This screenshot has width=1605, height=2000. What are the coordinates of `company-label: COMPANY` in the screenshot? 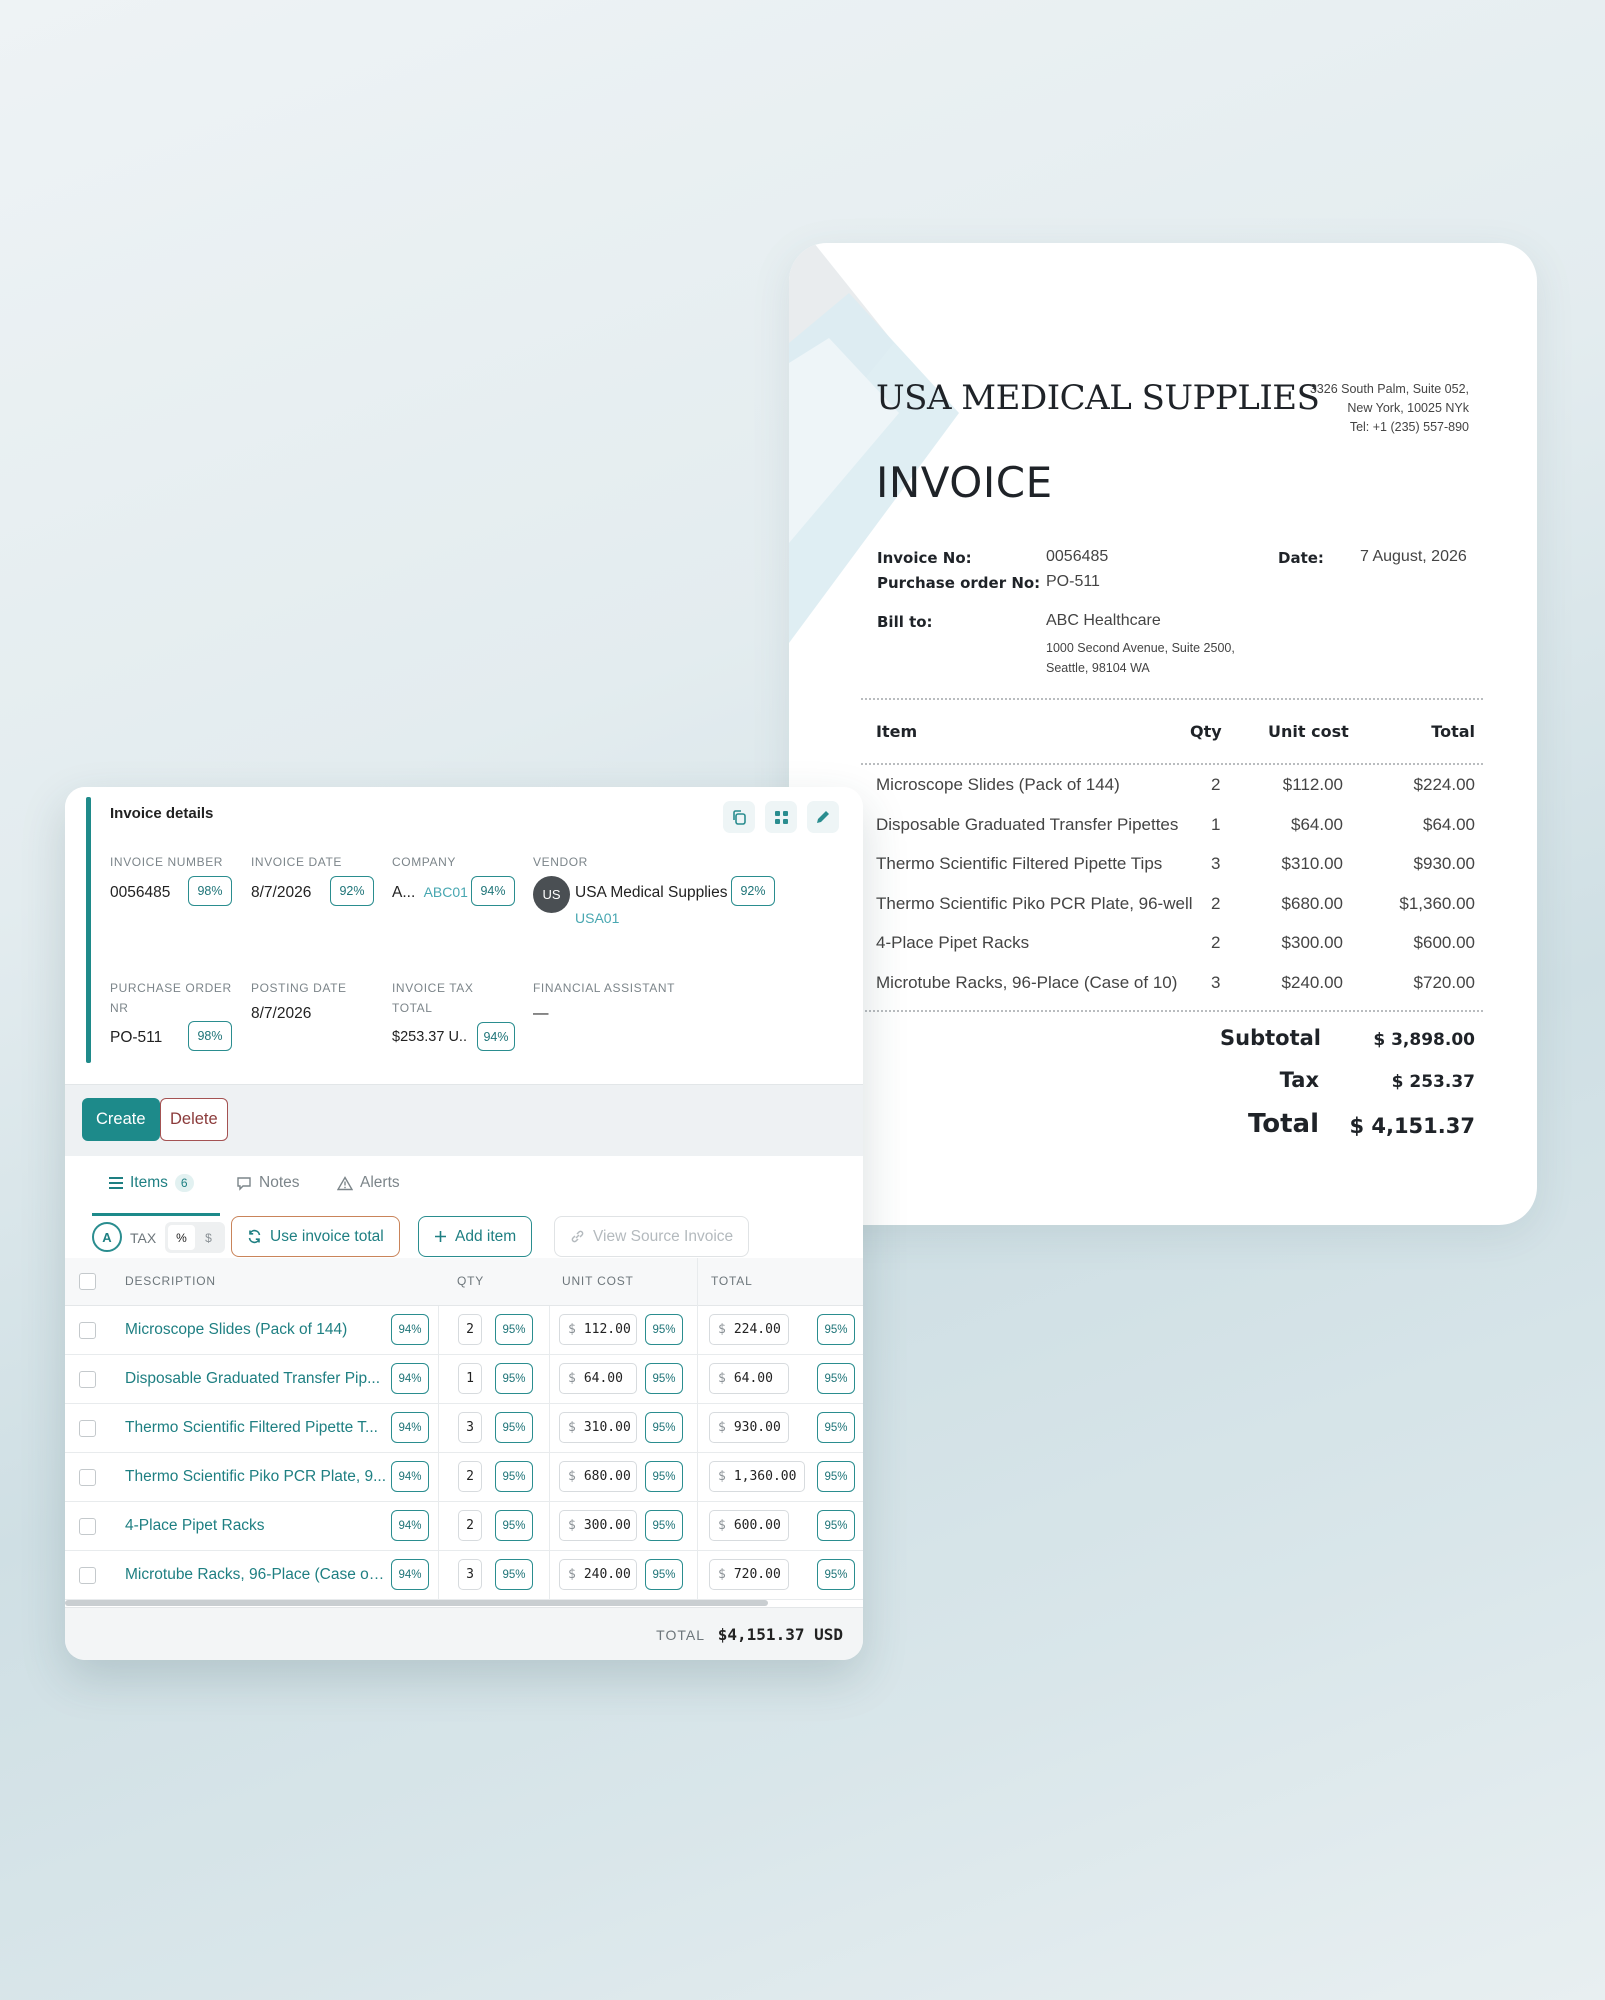 It's located at (424, 862).